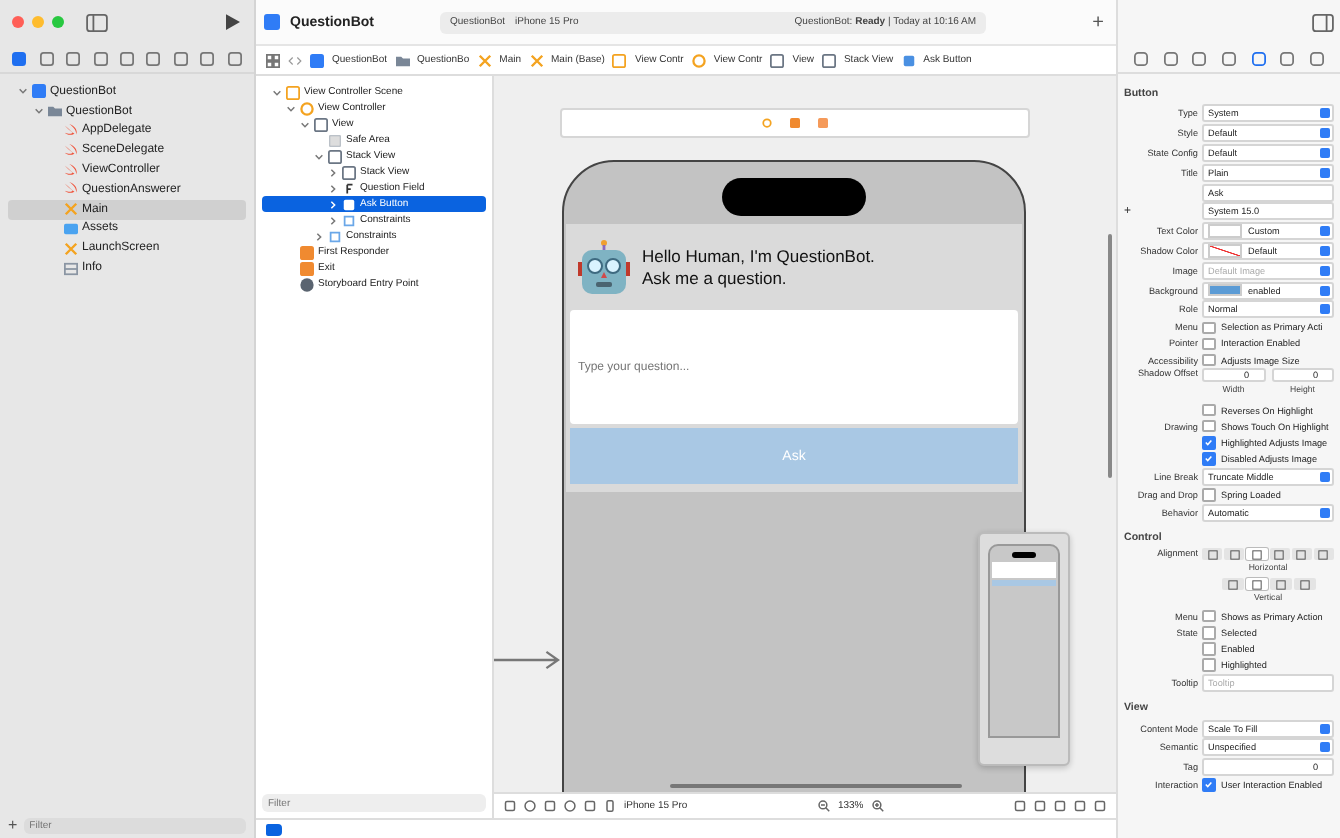 The width and height of the screenshot is (1340, 838). I want to click on zoom-in-icon, so click(877, 806).